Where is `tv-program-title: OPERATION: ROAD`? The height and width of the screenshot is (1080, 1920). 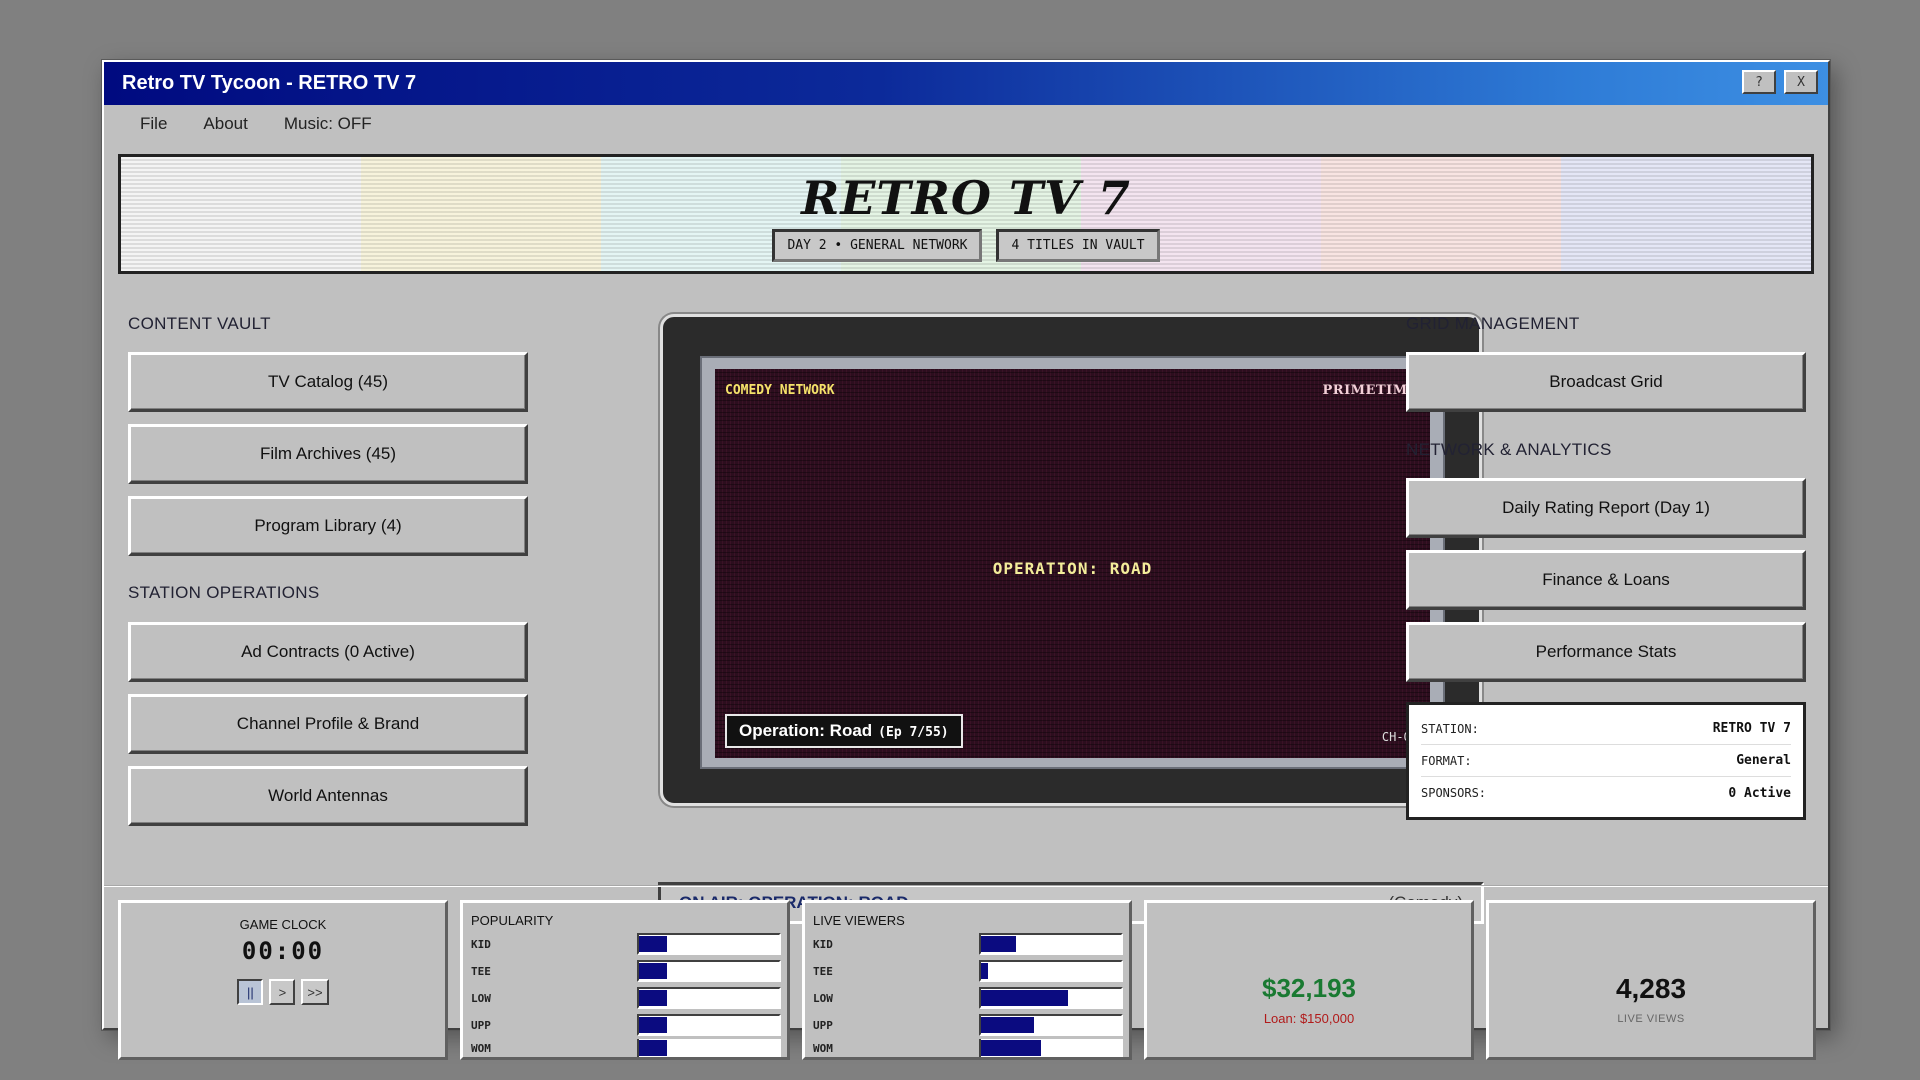 tv-program-title: OPERATION: ROAD is located at coordinates (1072, 568).